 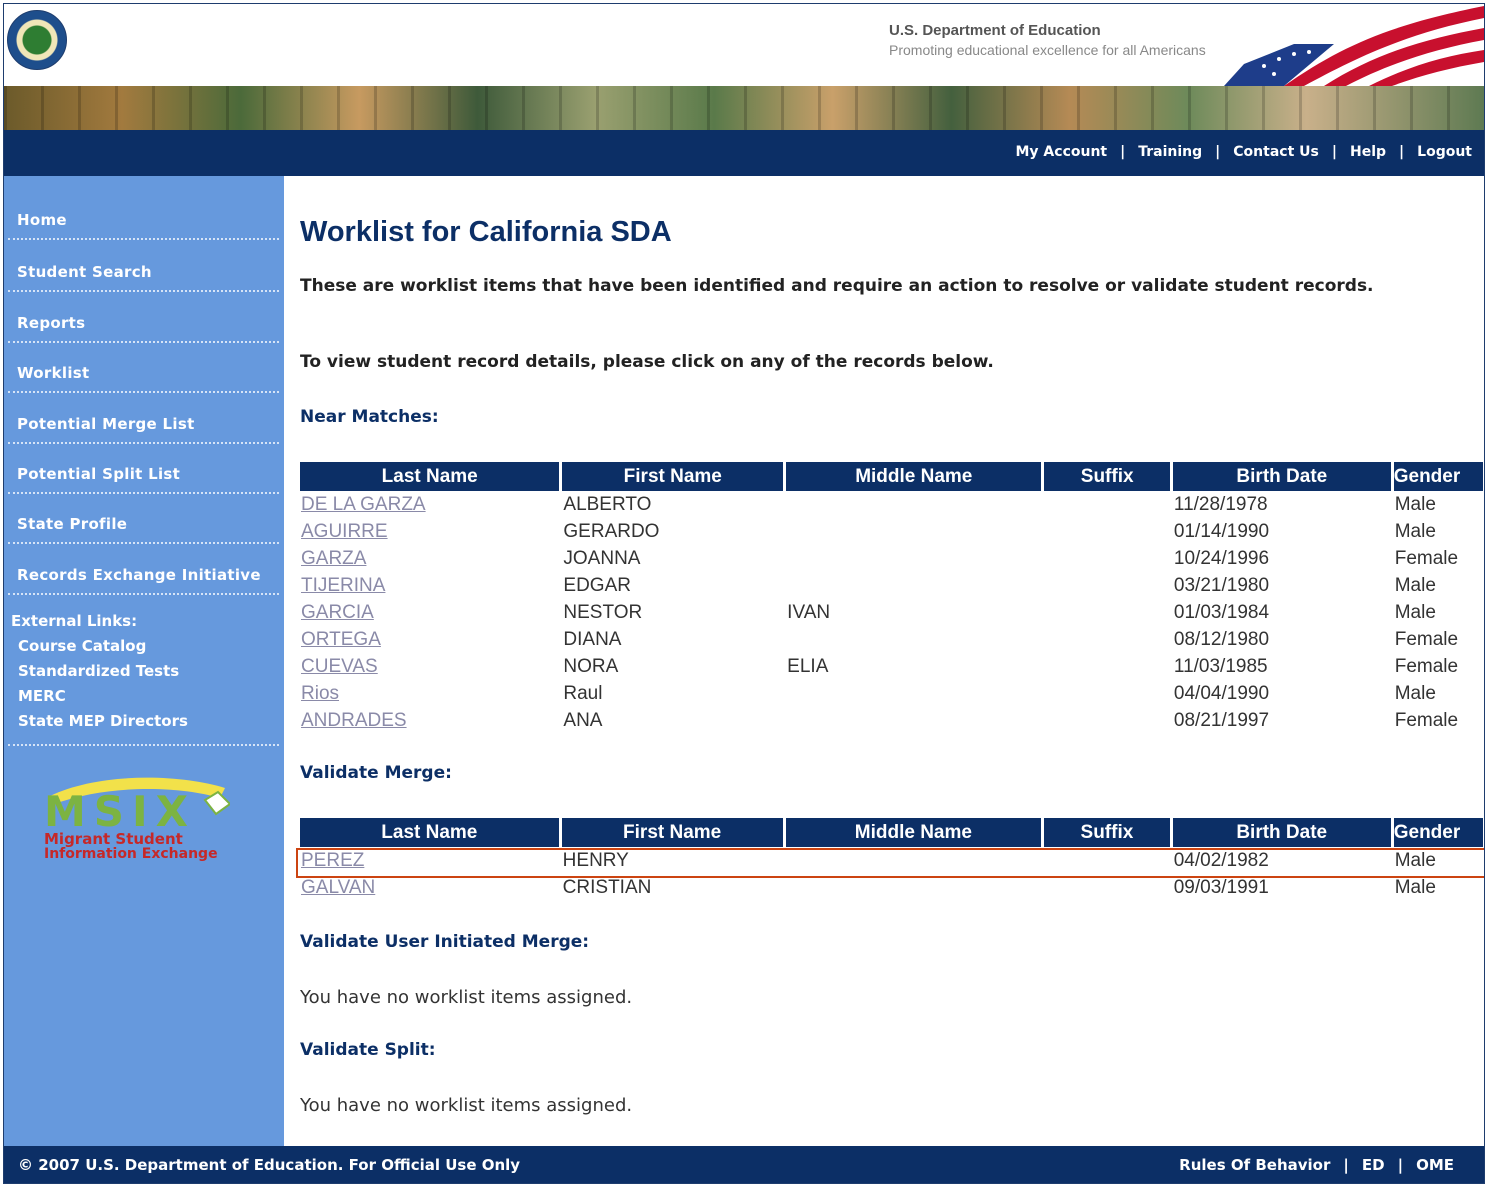 I want to click on validate-split-heading: Validate Split:, so click(x=368, y=1050).